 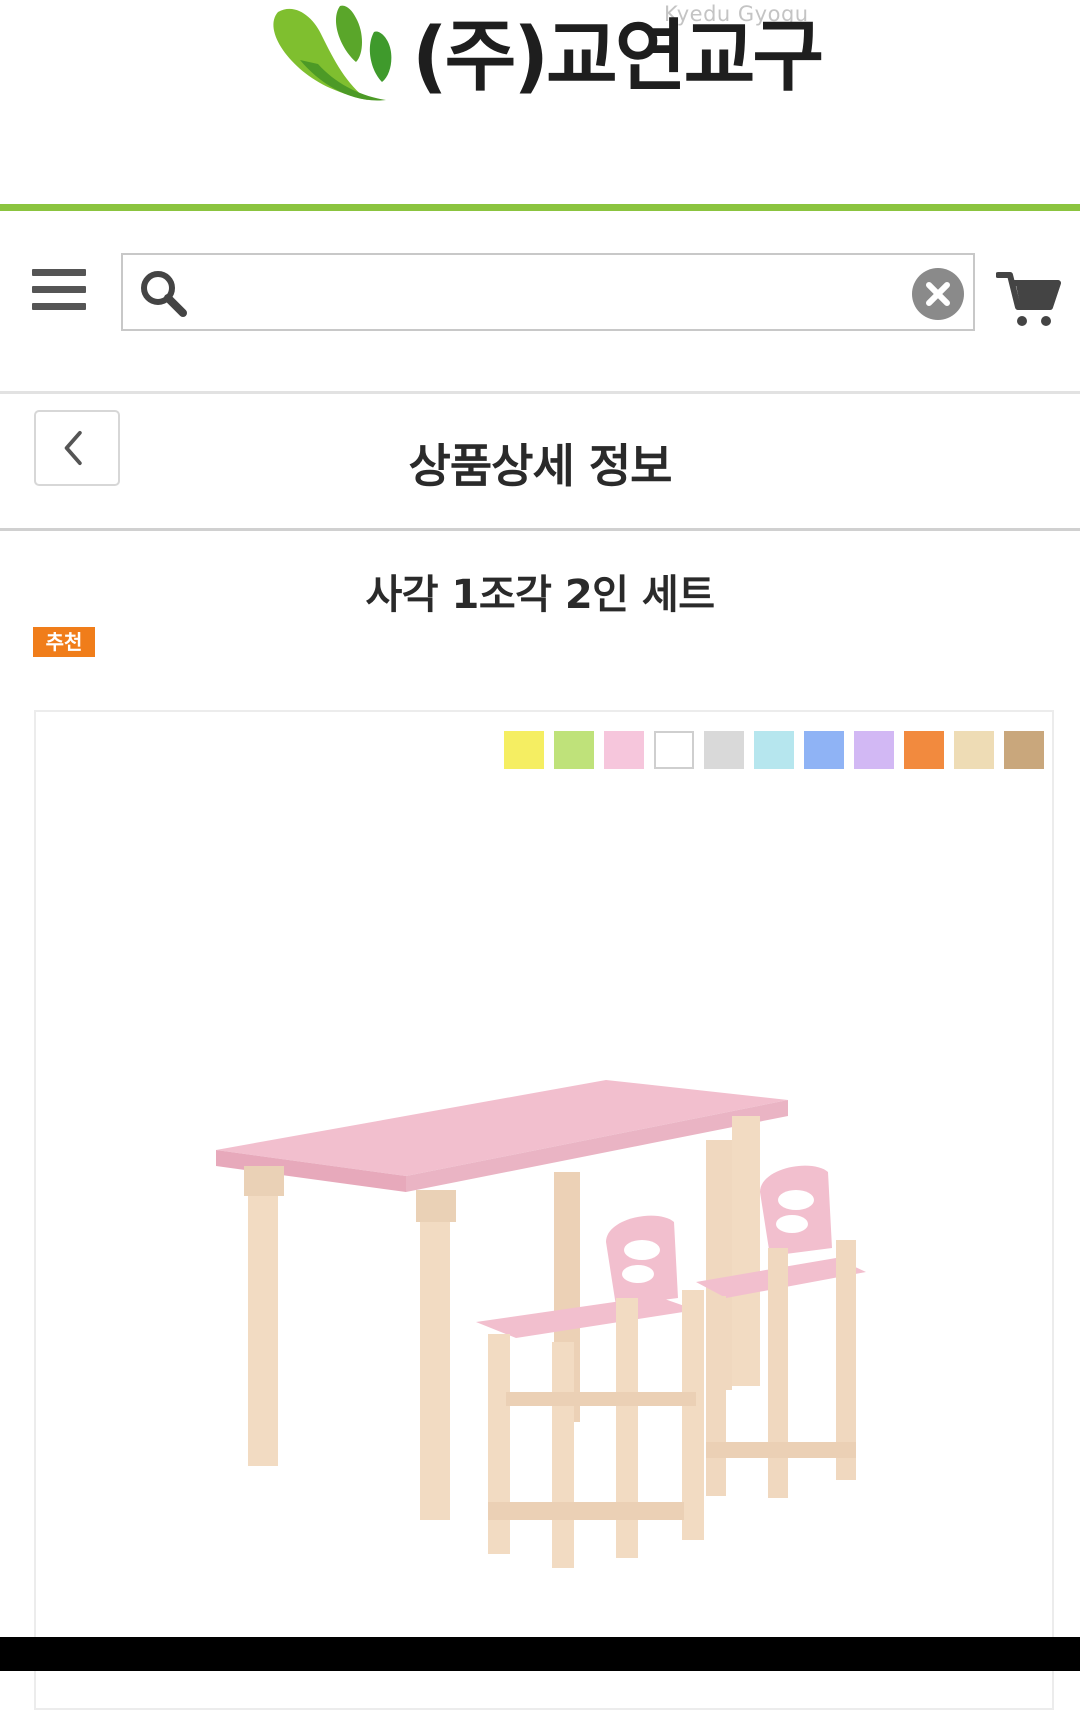 What do you see at coordinates (938, 294) in the screenshot?
I see `clear-icon` at bounding box center [938, 294].